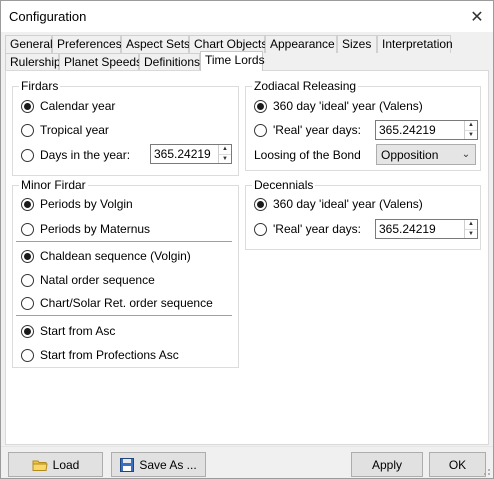 The width and height of the screenshot is (494, 479). Describe the element at coordinates (97, 280) in the screenshot. I see `option-label: Natal order sequence` at that location.